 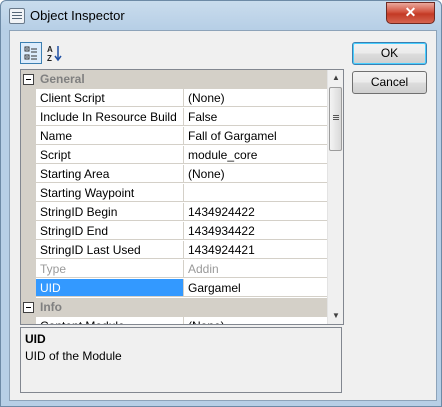 What do you see at coordinates (110, 98) in the screenshot?
I see `property-name: Client Script` at bounding box center [110, 98].